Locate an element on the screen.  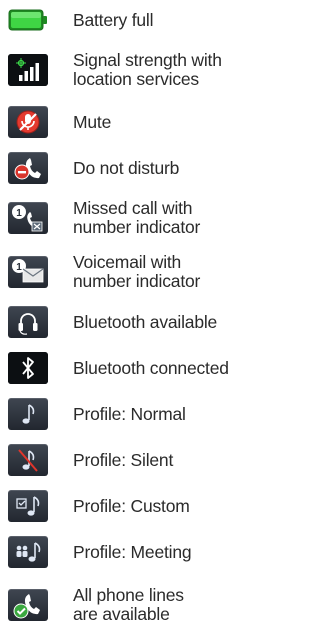
legend-row-dnd: Do not disturb is located at coordinates (122, 168).